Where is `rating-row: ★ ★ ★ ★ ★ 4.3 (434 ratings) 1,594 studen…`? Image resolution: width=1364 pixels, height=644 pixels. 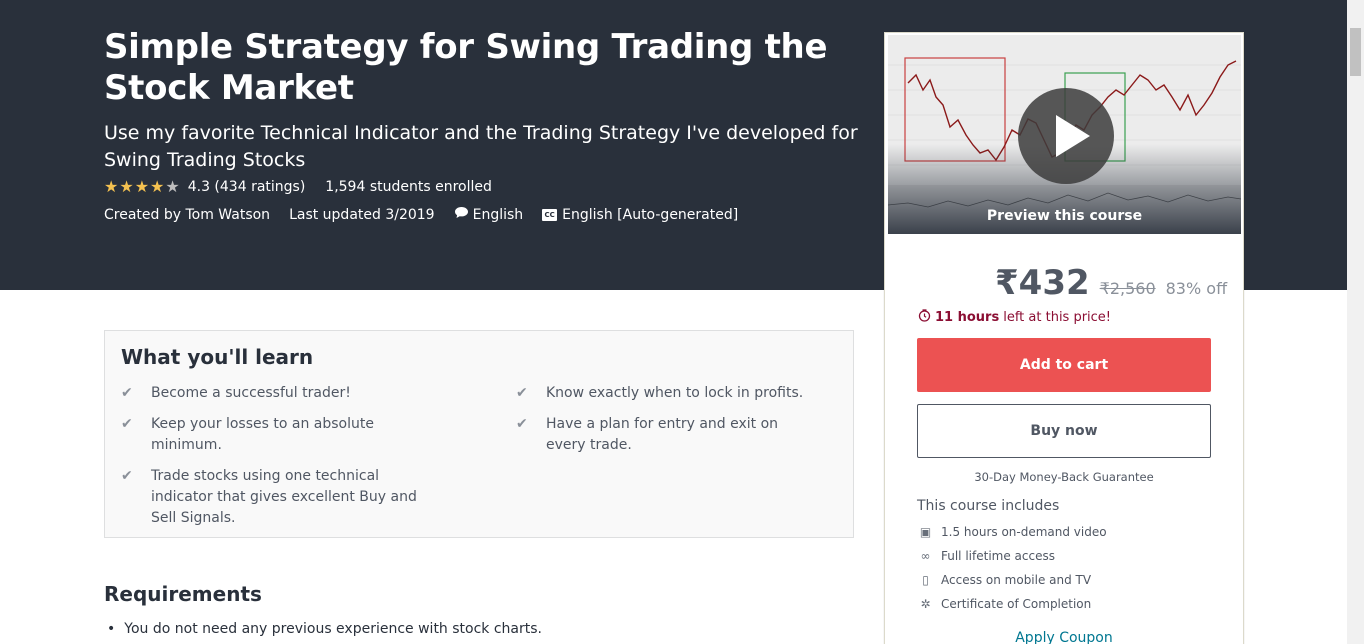 rating-row: ★ ★ ★ ★ ★ 4.3 (434 ratings) 1,594 studen… is located at coordinates (298, 187).